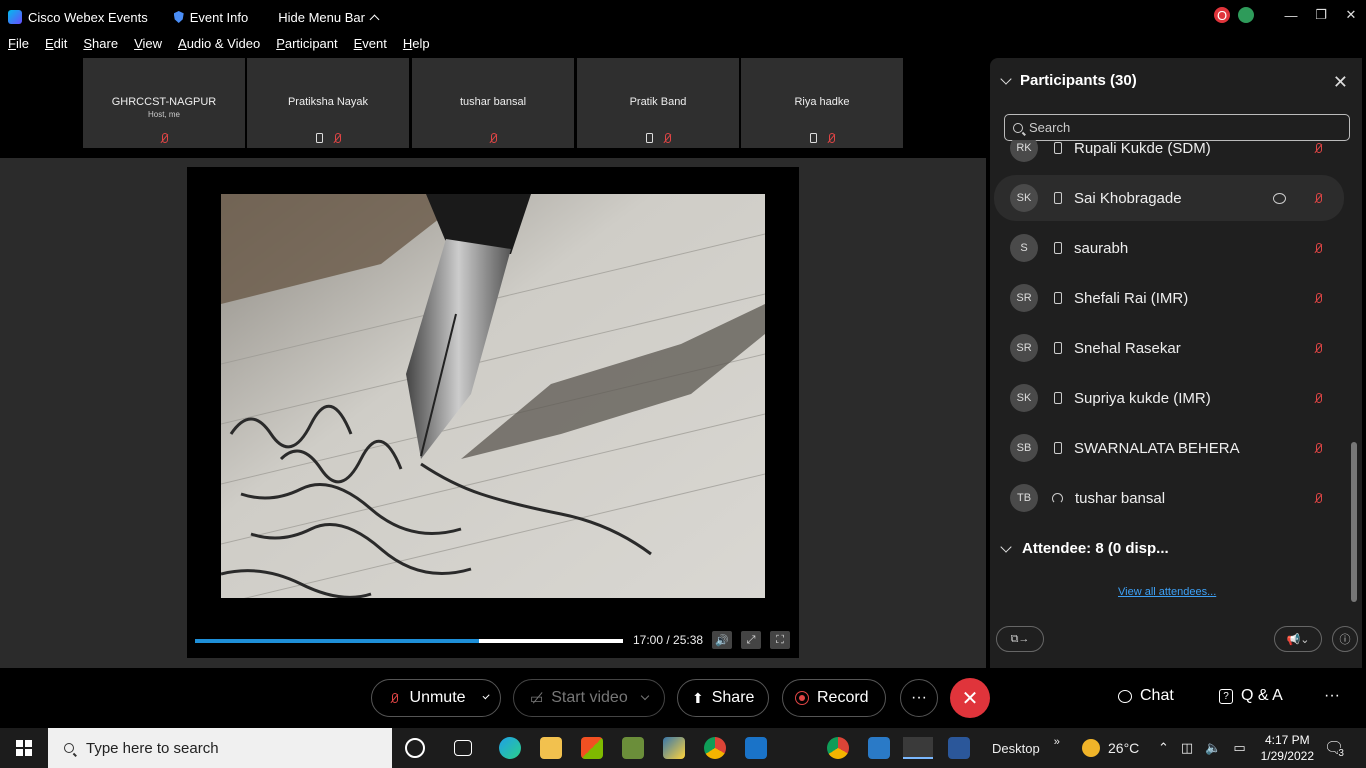 Image resolution: width=1366 pixels, height=768 pixels. Describe the element at coordinates (210, 17) in the screenshot. I see `event-info-button: Event Info` at that location.